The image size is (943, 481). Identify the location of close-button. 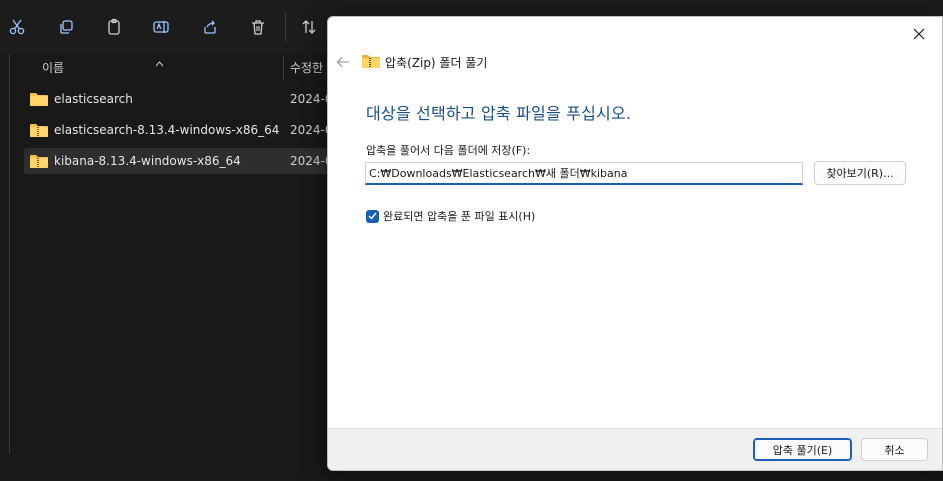
(919, 34).